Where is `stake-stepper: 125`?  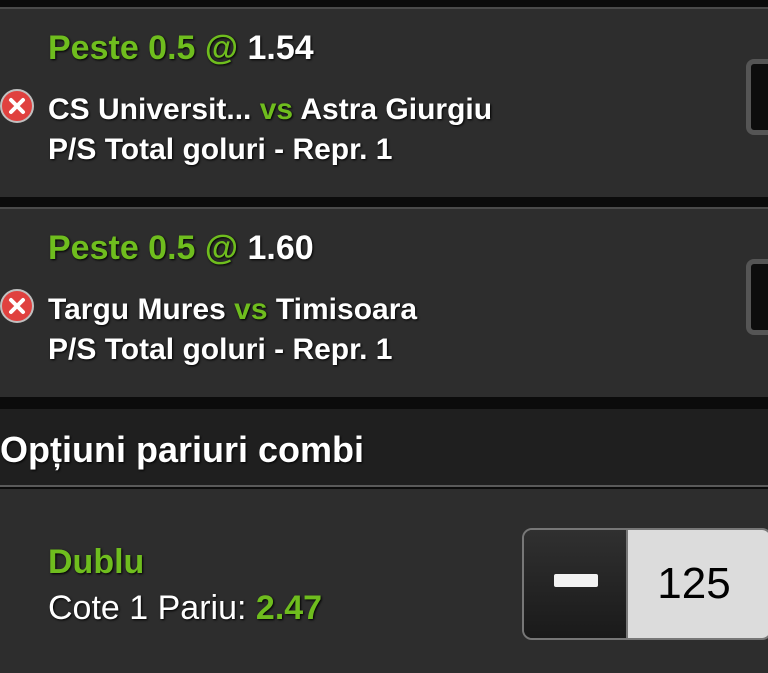 stake-stepper: 125 is located at coordinates (645, 584).